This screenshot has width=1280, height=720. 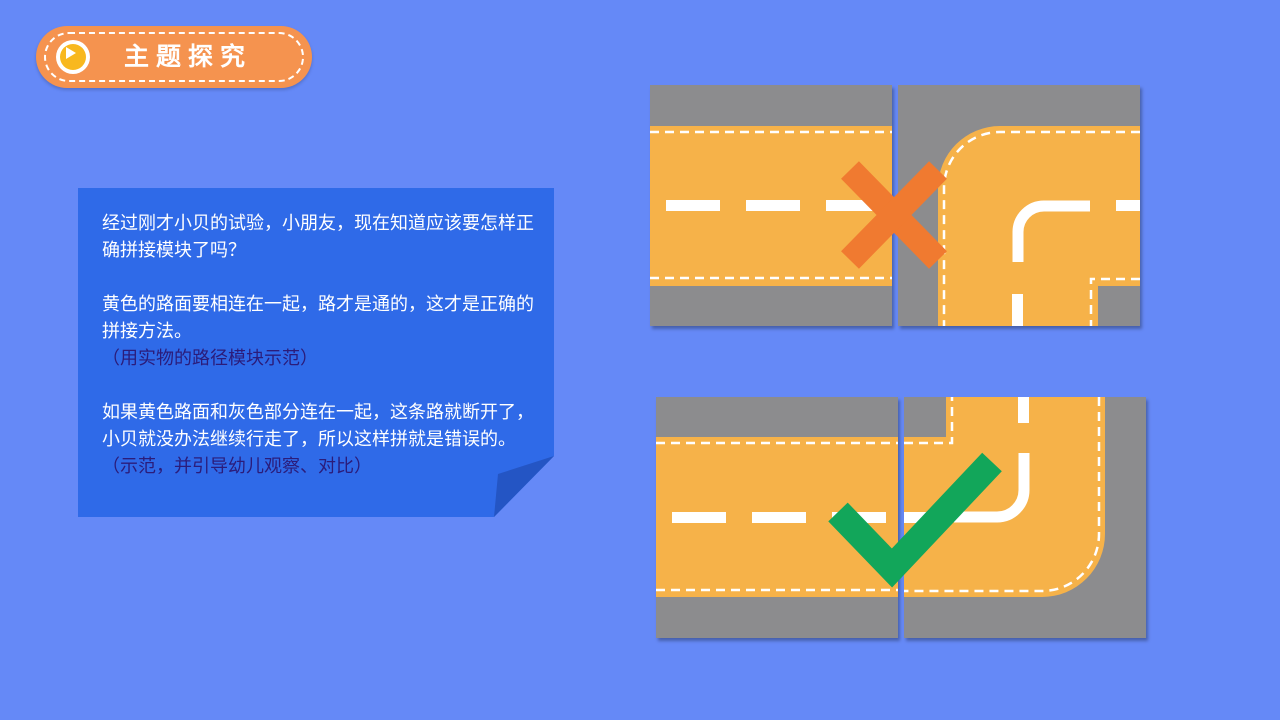 I want to click on correct-puzzle, so click(x=901, y=517).